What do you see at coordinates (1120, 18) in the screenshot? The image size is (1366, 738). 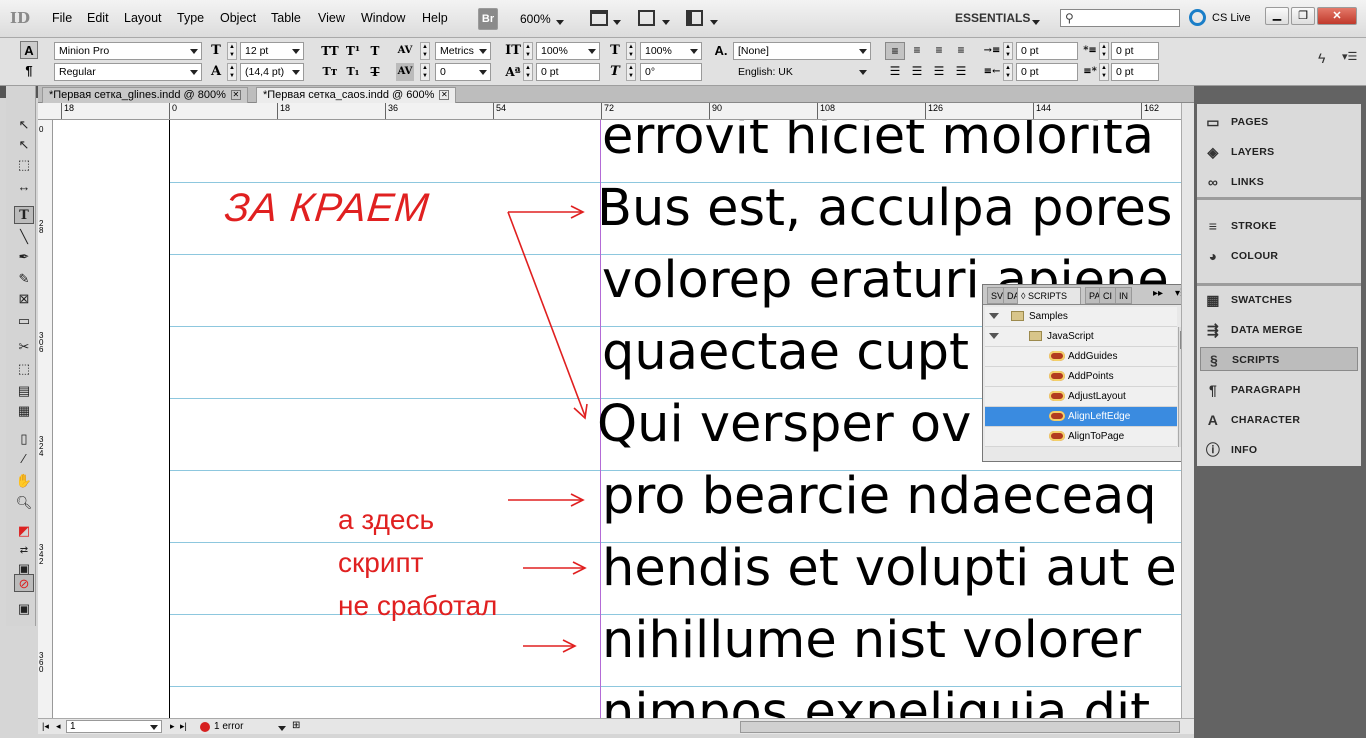 I see `help-search-input: ⚲` at bounding box center [1120, 18].